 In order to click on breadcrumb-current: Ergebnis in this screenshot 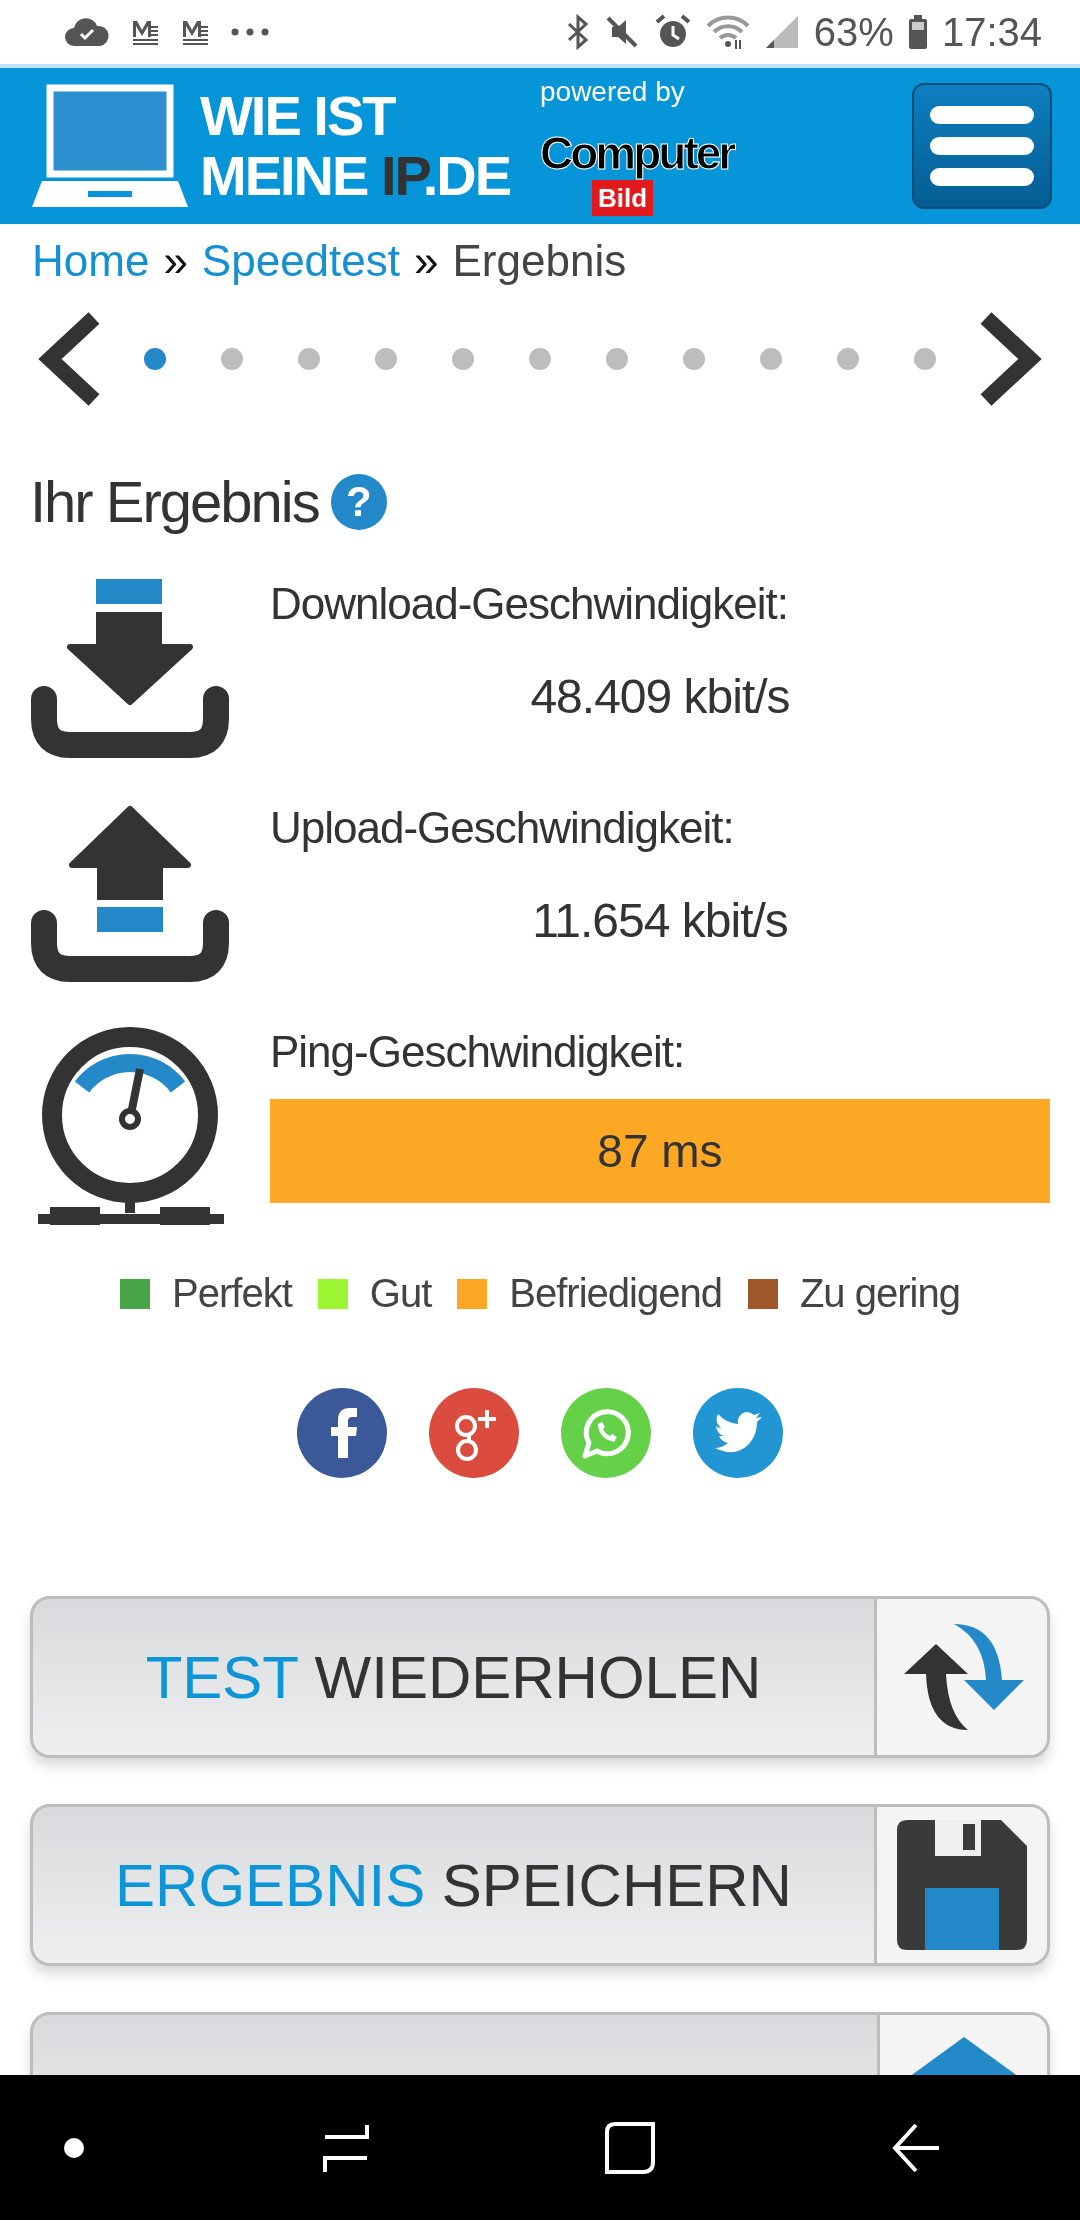, I will do `click(539, 261)`.